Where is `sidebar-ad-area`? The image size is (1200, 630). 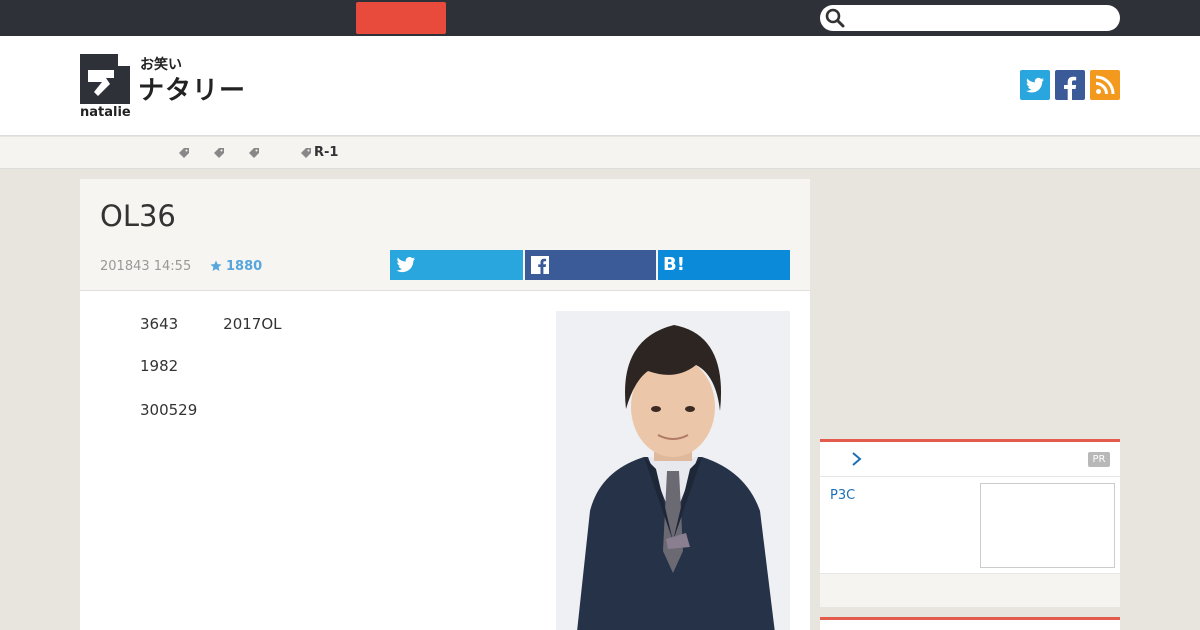 sidebar-ad-area is located at coordinates (970, 304).